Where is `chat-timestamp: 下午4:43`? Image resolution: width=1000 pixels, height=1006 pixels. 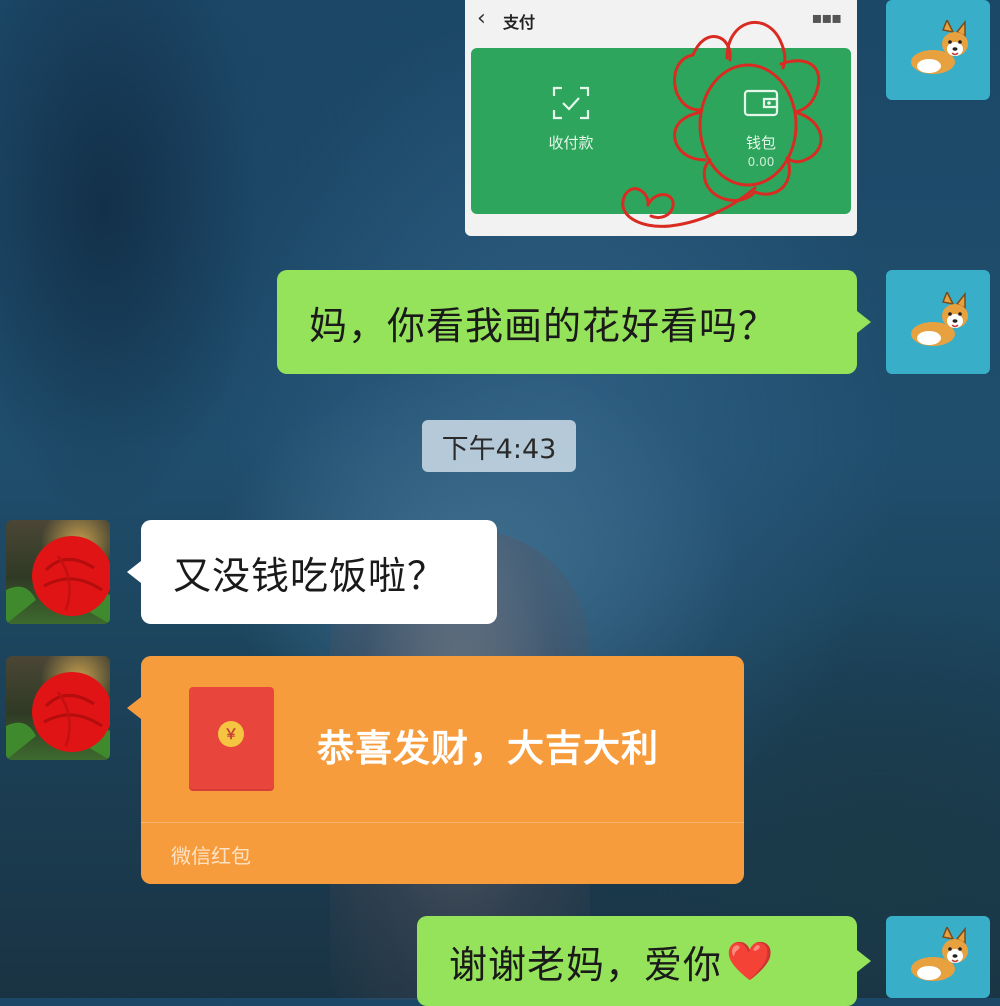
chat-timestamp: 下午4:43 is located at coordinates (499, 446).